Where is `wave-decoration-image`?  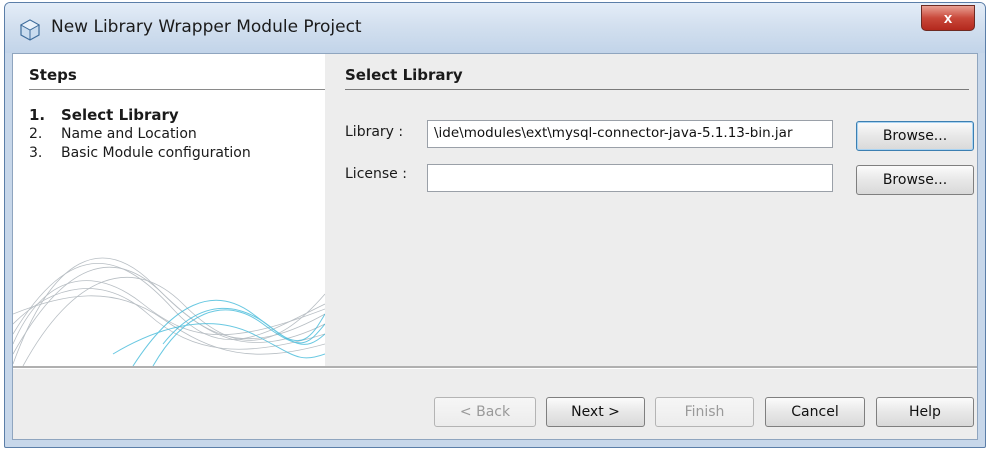
wave-decoration-image is located at coordinates (169, 311).